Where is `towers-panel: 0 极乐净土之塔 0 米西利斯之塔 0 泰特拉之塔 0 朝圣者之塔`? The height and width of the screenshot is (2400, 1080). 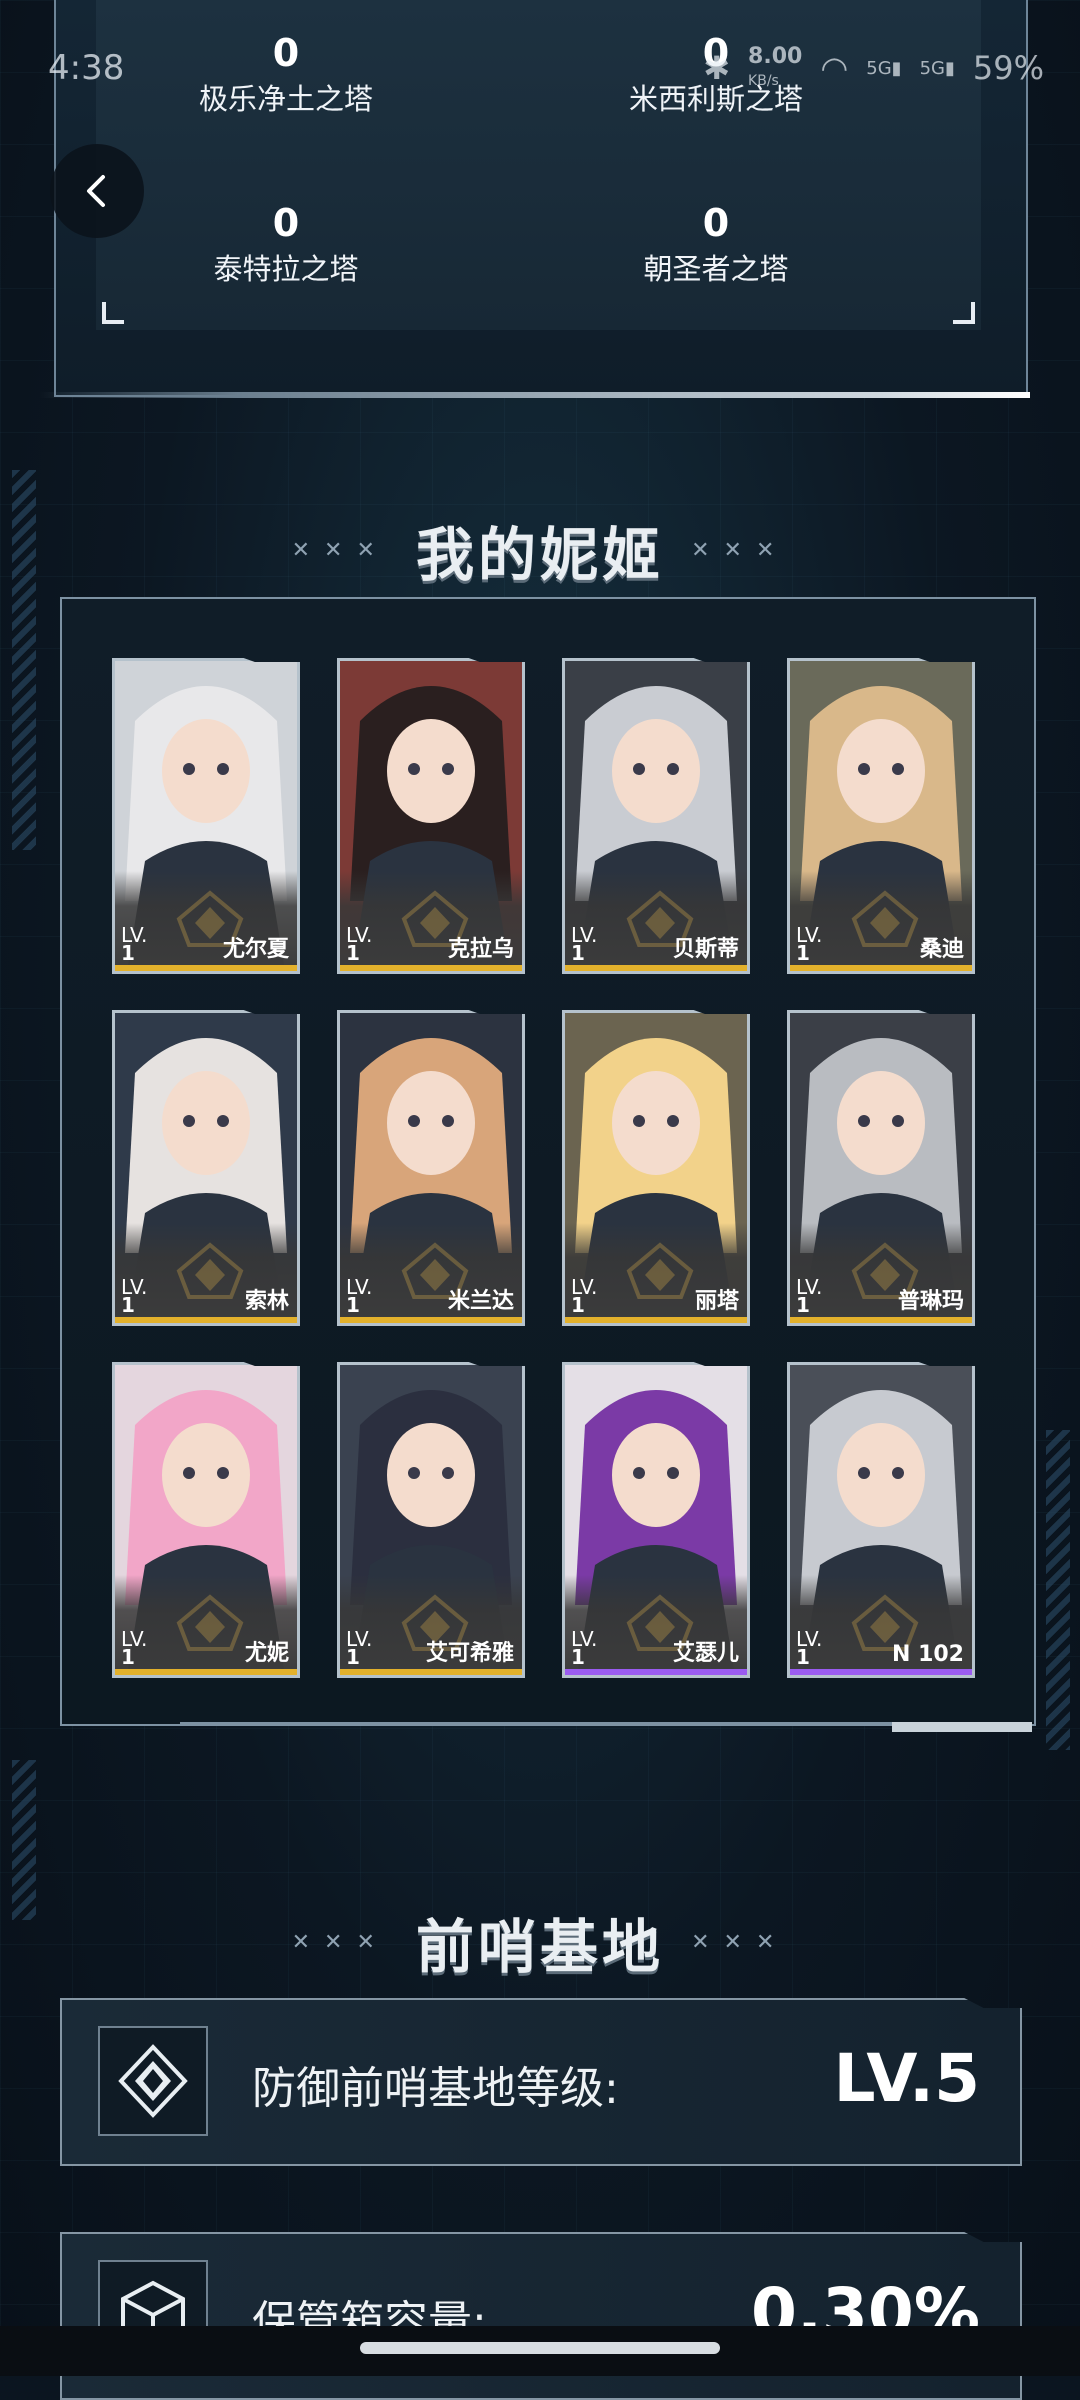 towers-panel: 0 极乐净土之塔 0 米西利斯之塔 0 泰特拉之塔 0 朝圣者之塔 is located at coordinates (541, 198).